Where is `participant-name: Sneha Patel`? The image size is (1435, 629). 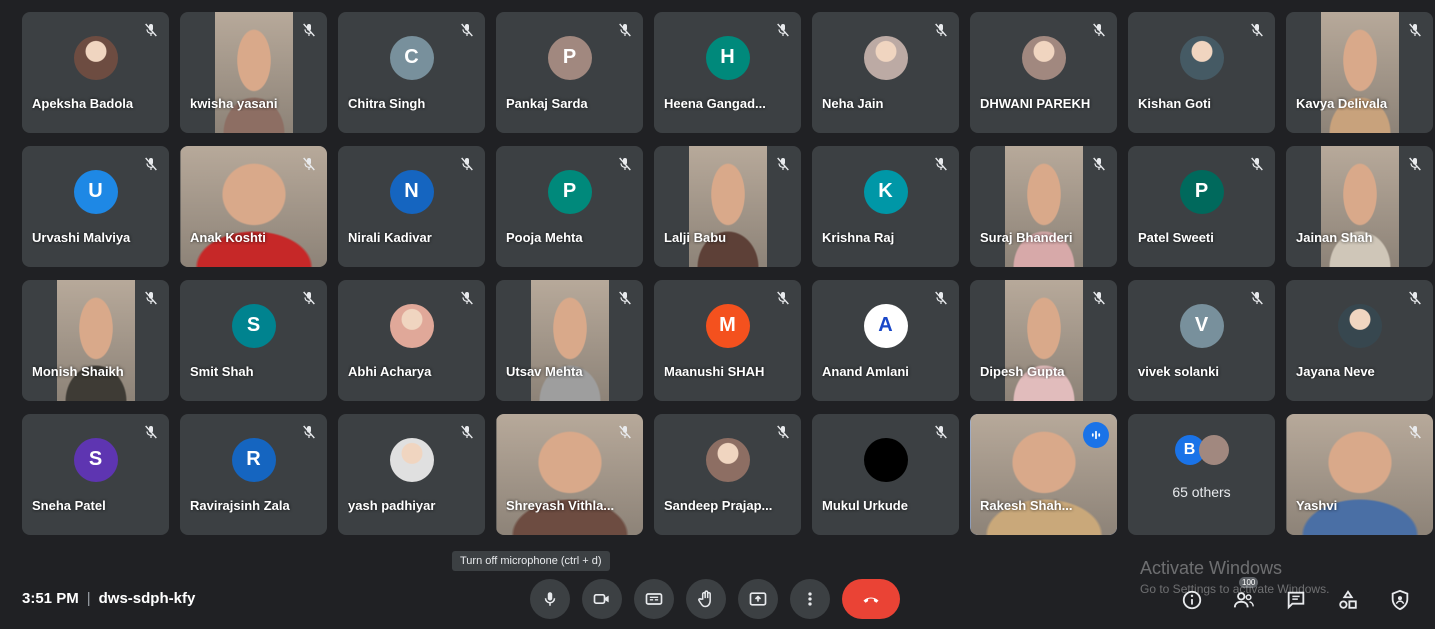
participant-name: Sneha Patel is located at coordinates (69, 505).